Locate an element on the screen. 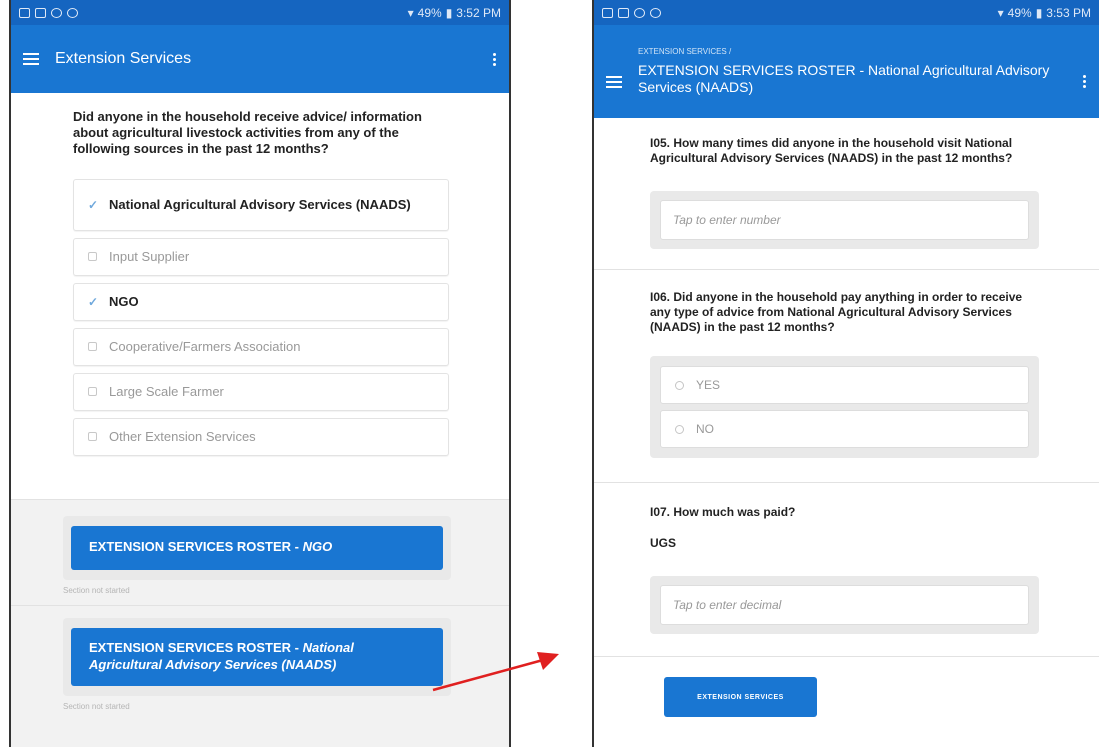 The height and width of the screenshot is (747, 1099). clock: 3:52 PM is located at coordinates (478, 12).